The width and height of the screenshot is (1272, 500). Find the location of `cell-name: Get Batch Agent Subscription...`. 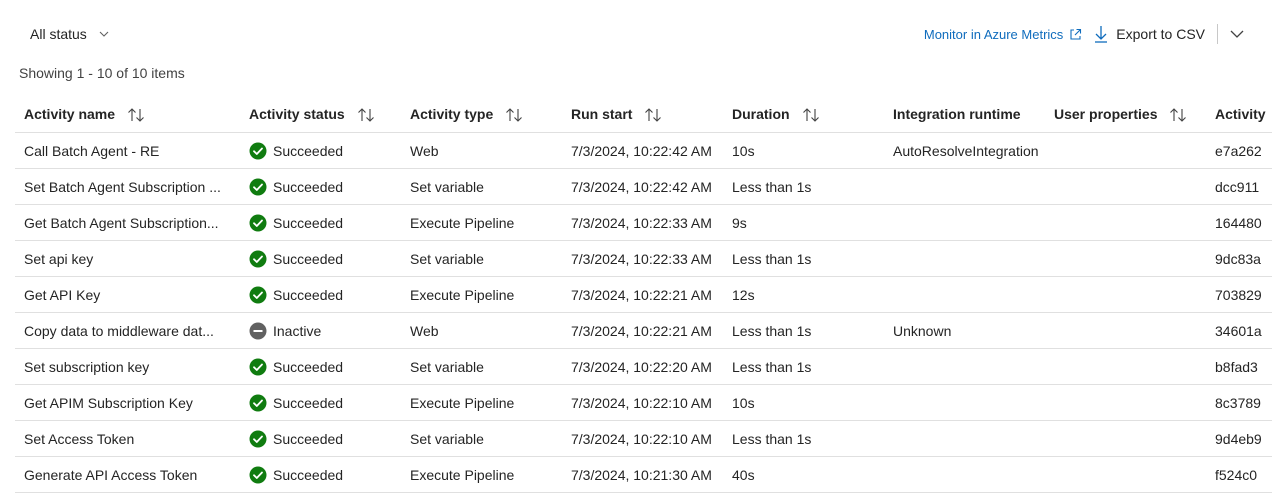

cell-name: Get Batch Agent Subscription... is located at coordinates (127, 222).